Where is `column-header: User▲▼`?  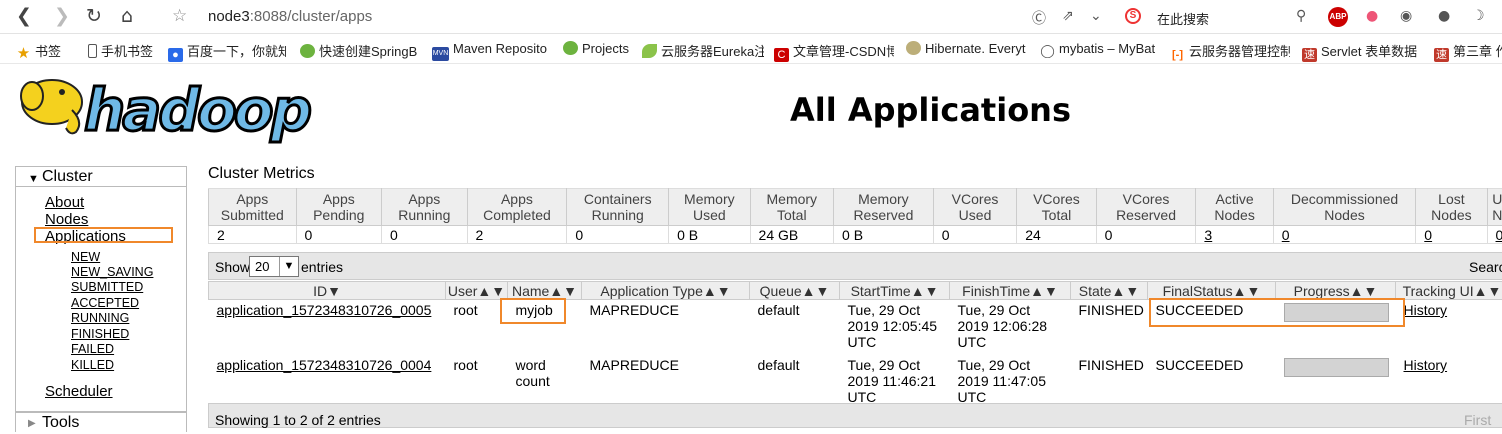
column-header: User▲▼ is located at coordinates (477, 291).